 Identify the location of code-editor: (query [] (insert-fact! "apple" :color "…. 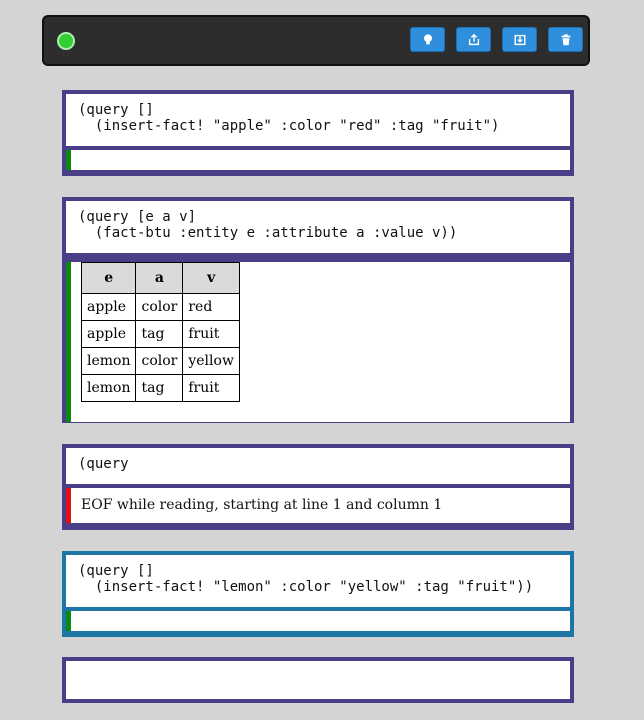
(318, 120).